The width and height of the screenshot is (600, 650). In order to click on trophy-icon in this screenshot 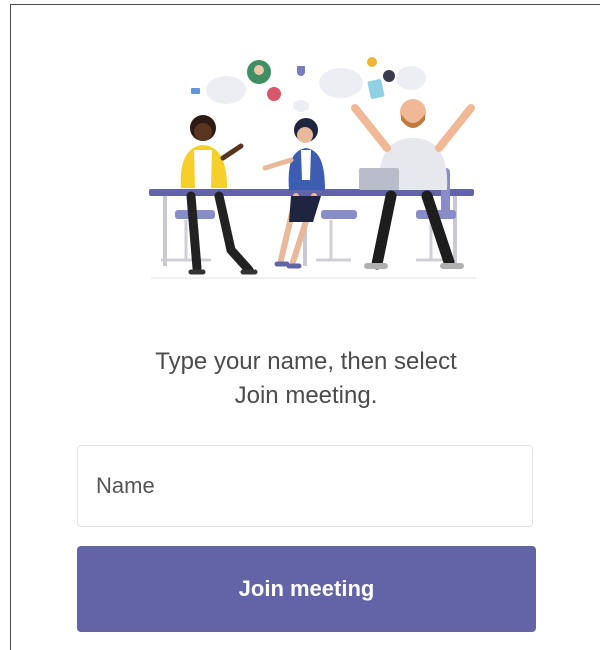, I will do `click(301, 71)`.